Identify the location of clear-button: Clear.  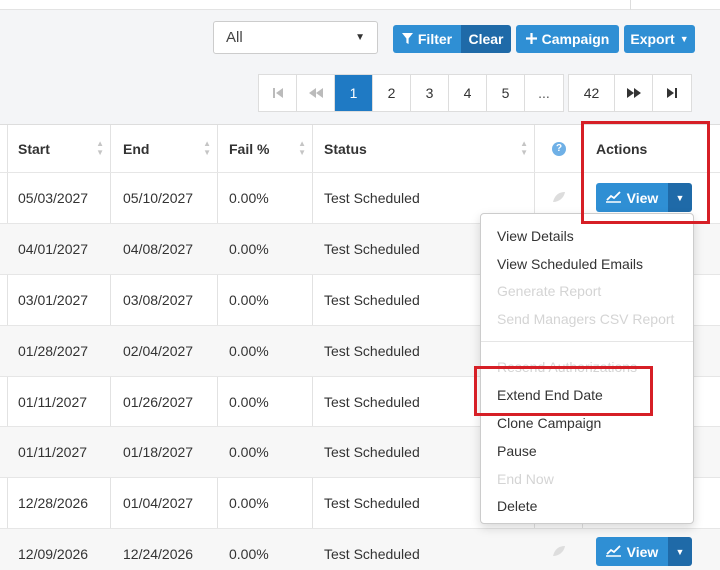
(486, 39).